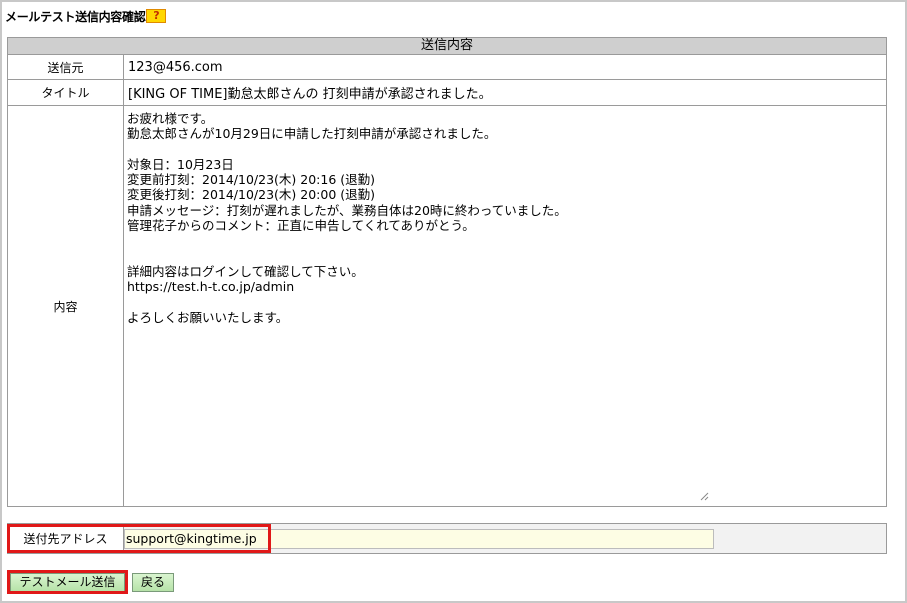 This screenshot has width=907, height=603. I want to click on page-header: メールテスト送信内容確認 ?, so click(86, 16).